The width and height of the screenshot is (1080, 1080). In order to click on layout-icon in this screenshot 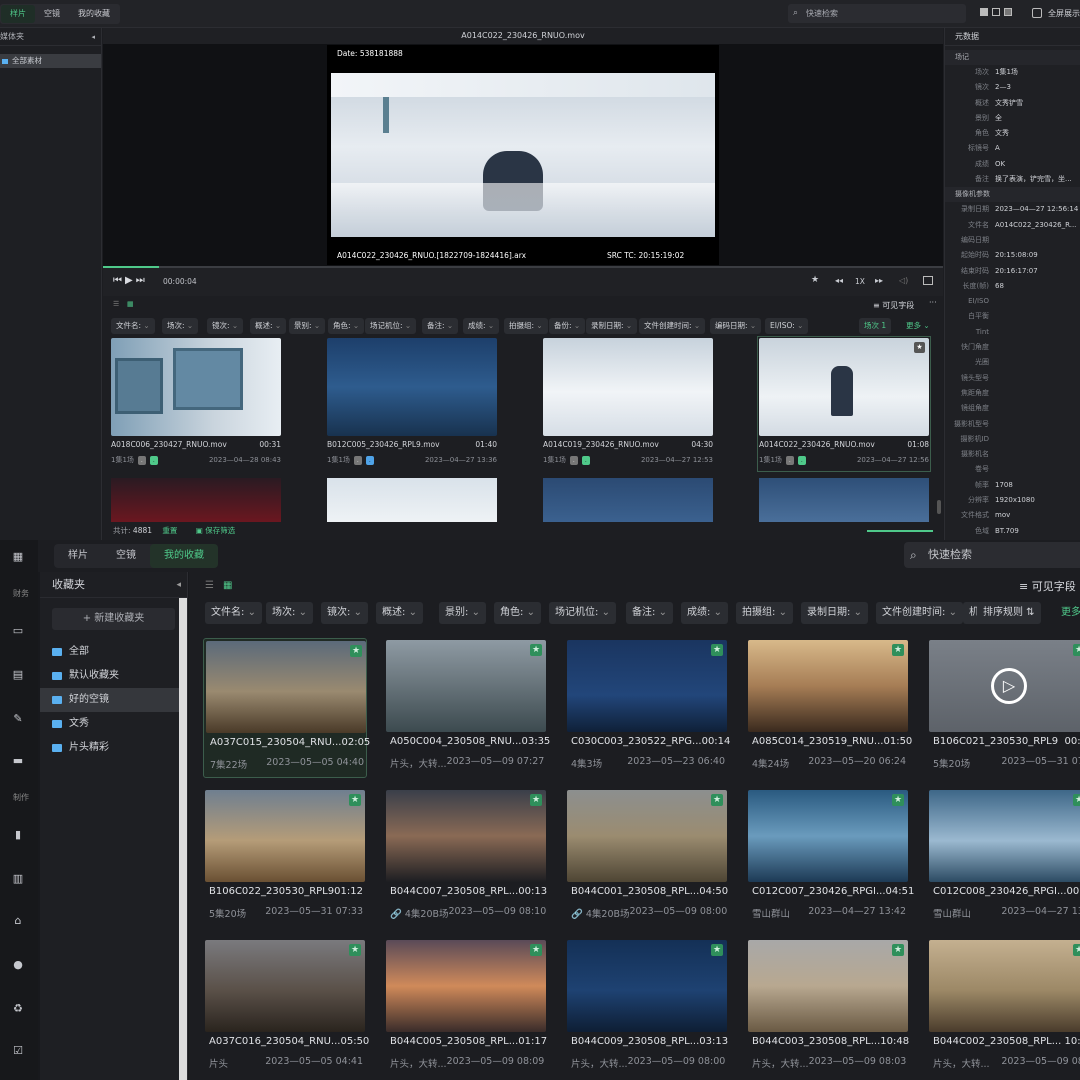, I will do `click(984, 12)`.